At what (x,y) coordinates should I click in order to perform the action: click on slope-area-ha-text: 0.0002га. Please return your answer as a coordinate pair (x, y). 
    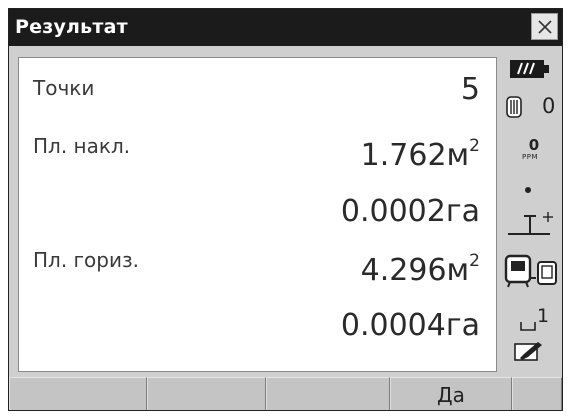
    Looking at the image, I should click on (410, 211).